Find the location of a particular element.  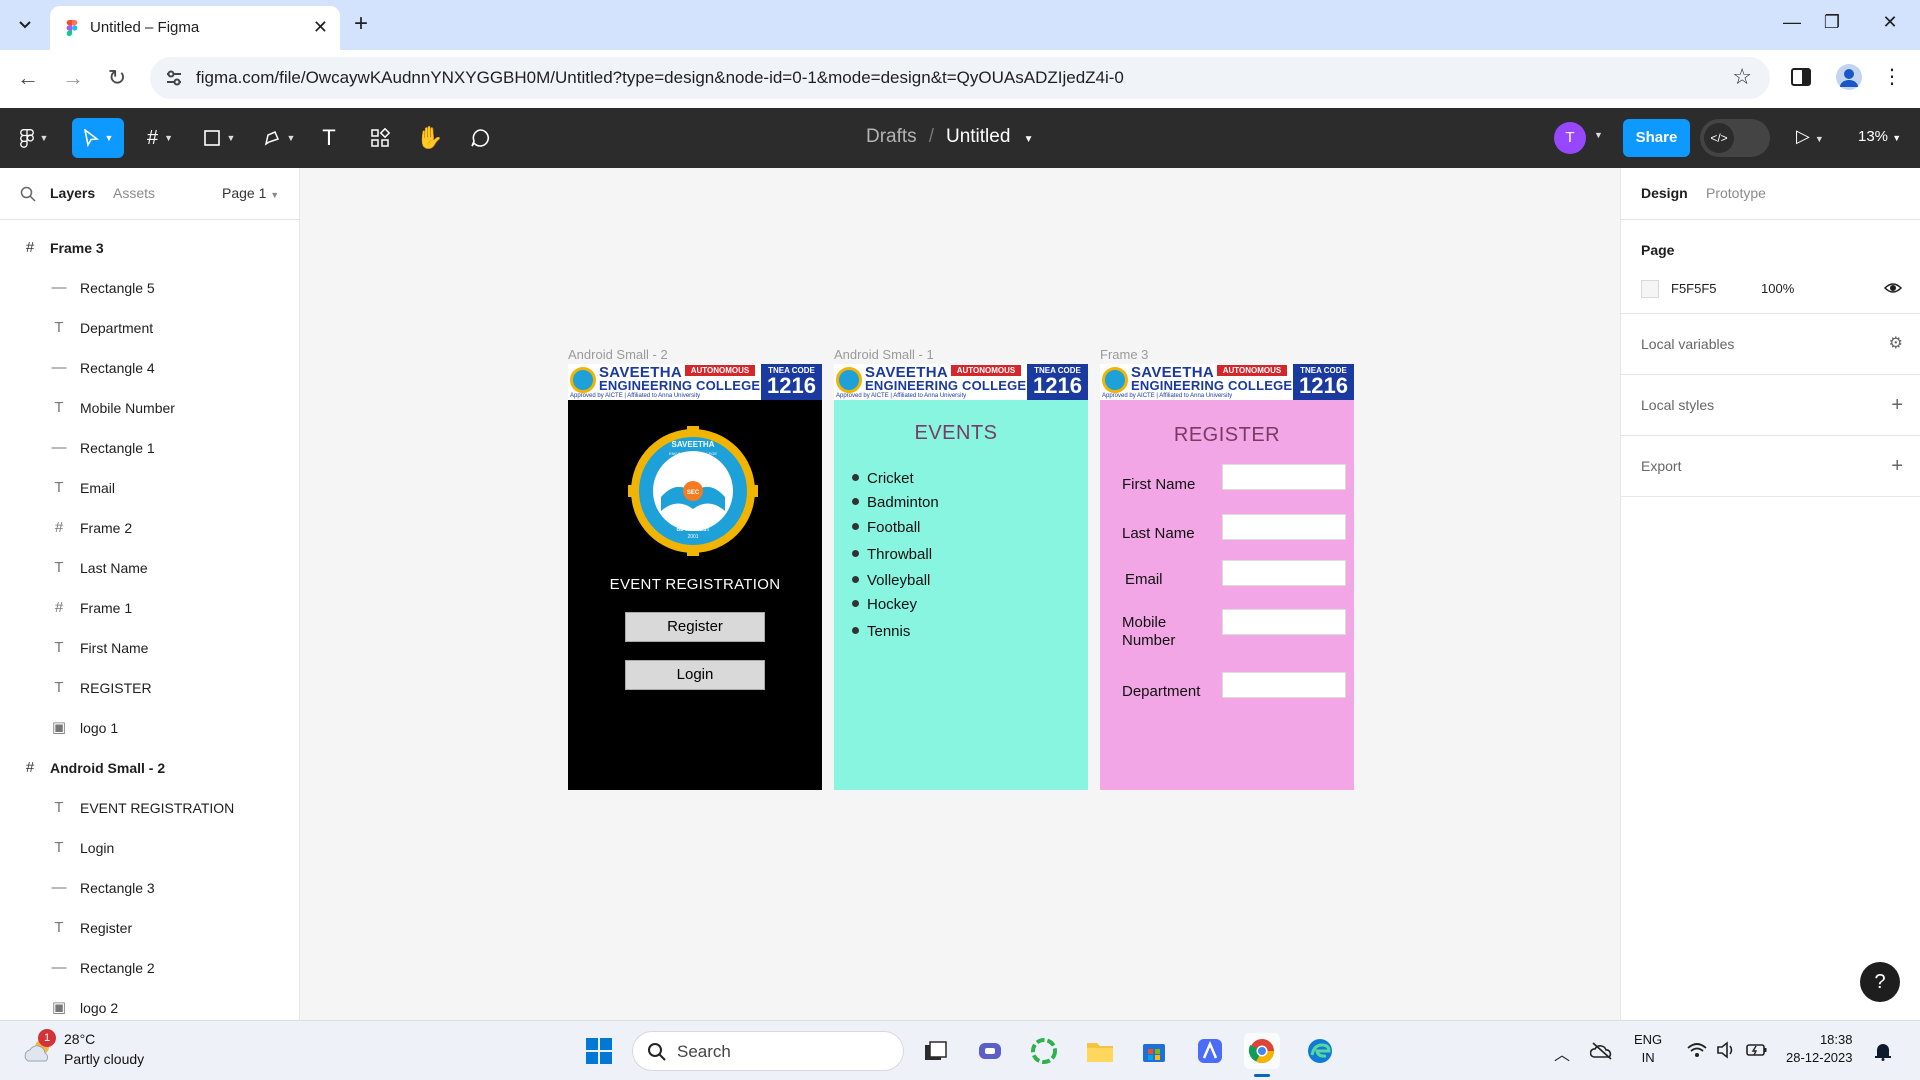

add-export-plus-icon: + is located at coordinates (1897, 466).